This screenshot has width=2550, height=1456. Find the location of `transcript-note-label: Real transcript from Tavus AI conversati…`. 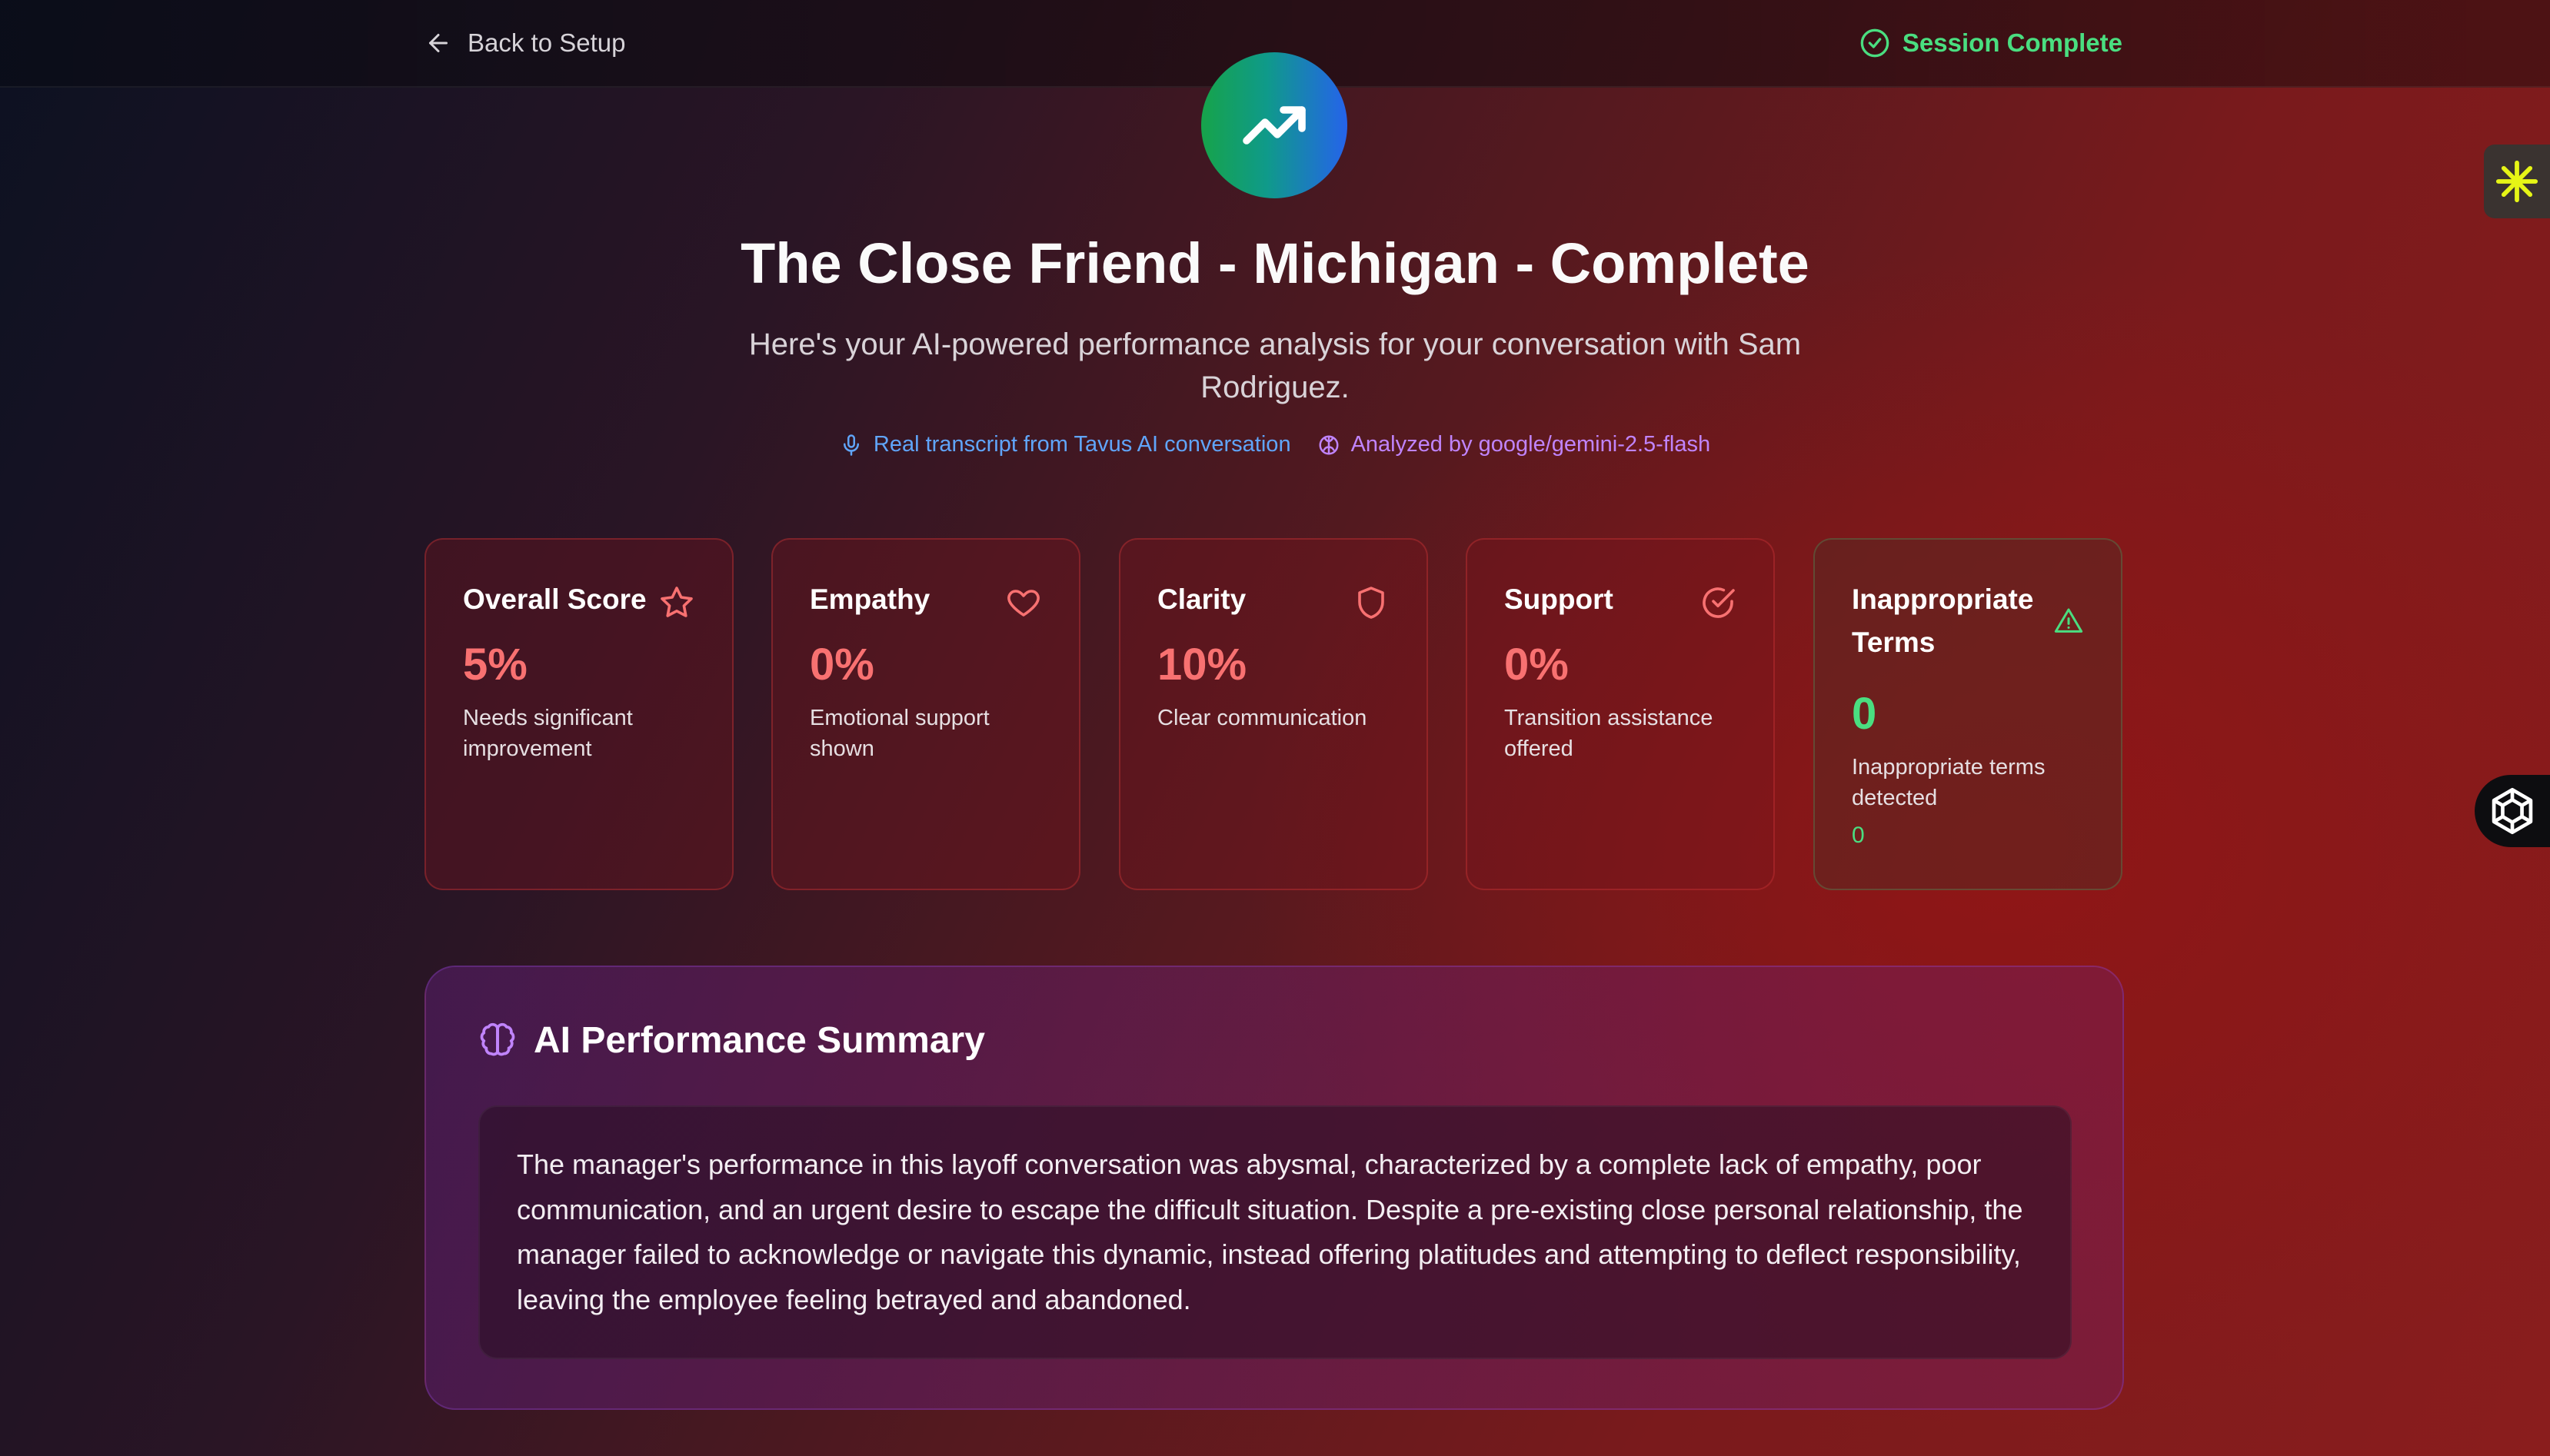

transcript-note-label: Real transcript from Tavus AI conversati… is located at coordinates (1082, 445).